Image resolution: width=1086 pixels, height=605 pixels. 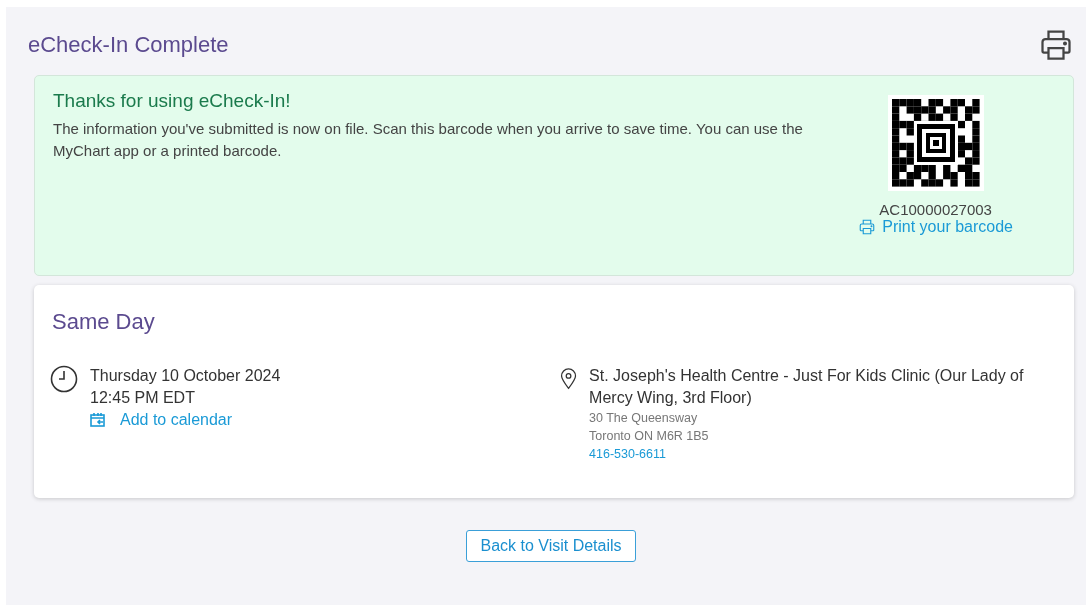 I want to click on appointment-time: 12:45 PM EDT, so click(x=143, y=398).